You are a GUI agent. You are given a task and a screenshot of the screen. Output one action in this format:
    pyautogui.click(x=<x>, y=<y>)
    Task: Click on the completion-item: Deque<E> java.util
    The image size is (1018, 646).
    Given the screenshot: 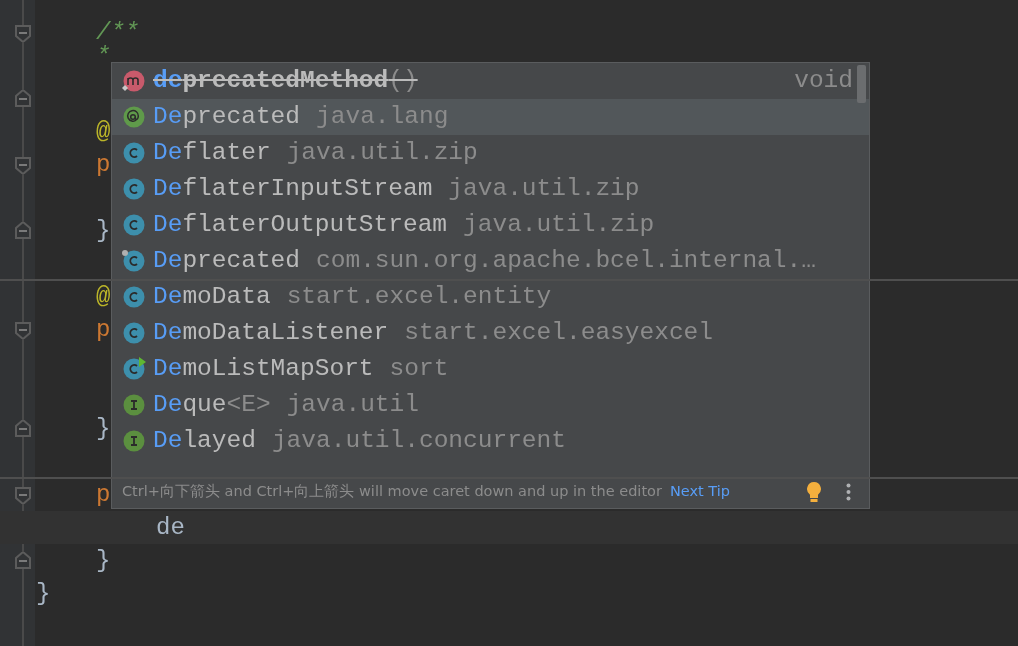 What is the action you would take?
    pyautogui.click(x=490, y=405)
    